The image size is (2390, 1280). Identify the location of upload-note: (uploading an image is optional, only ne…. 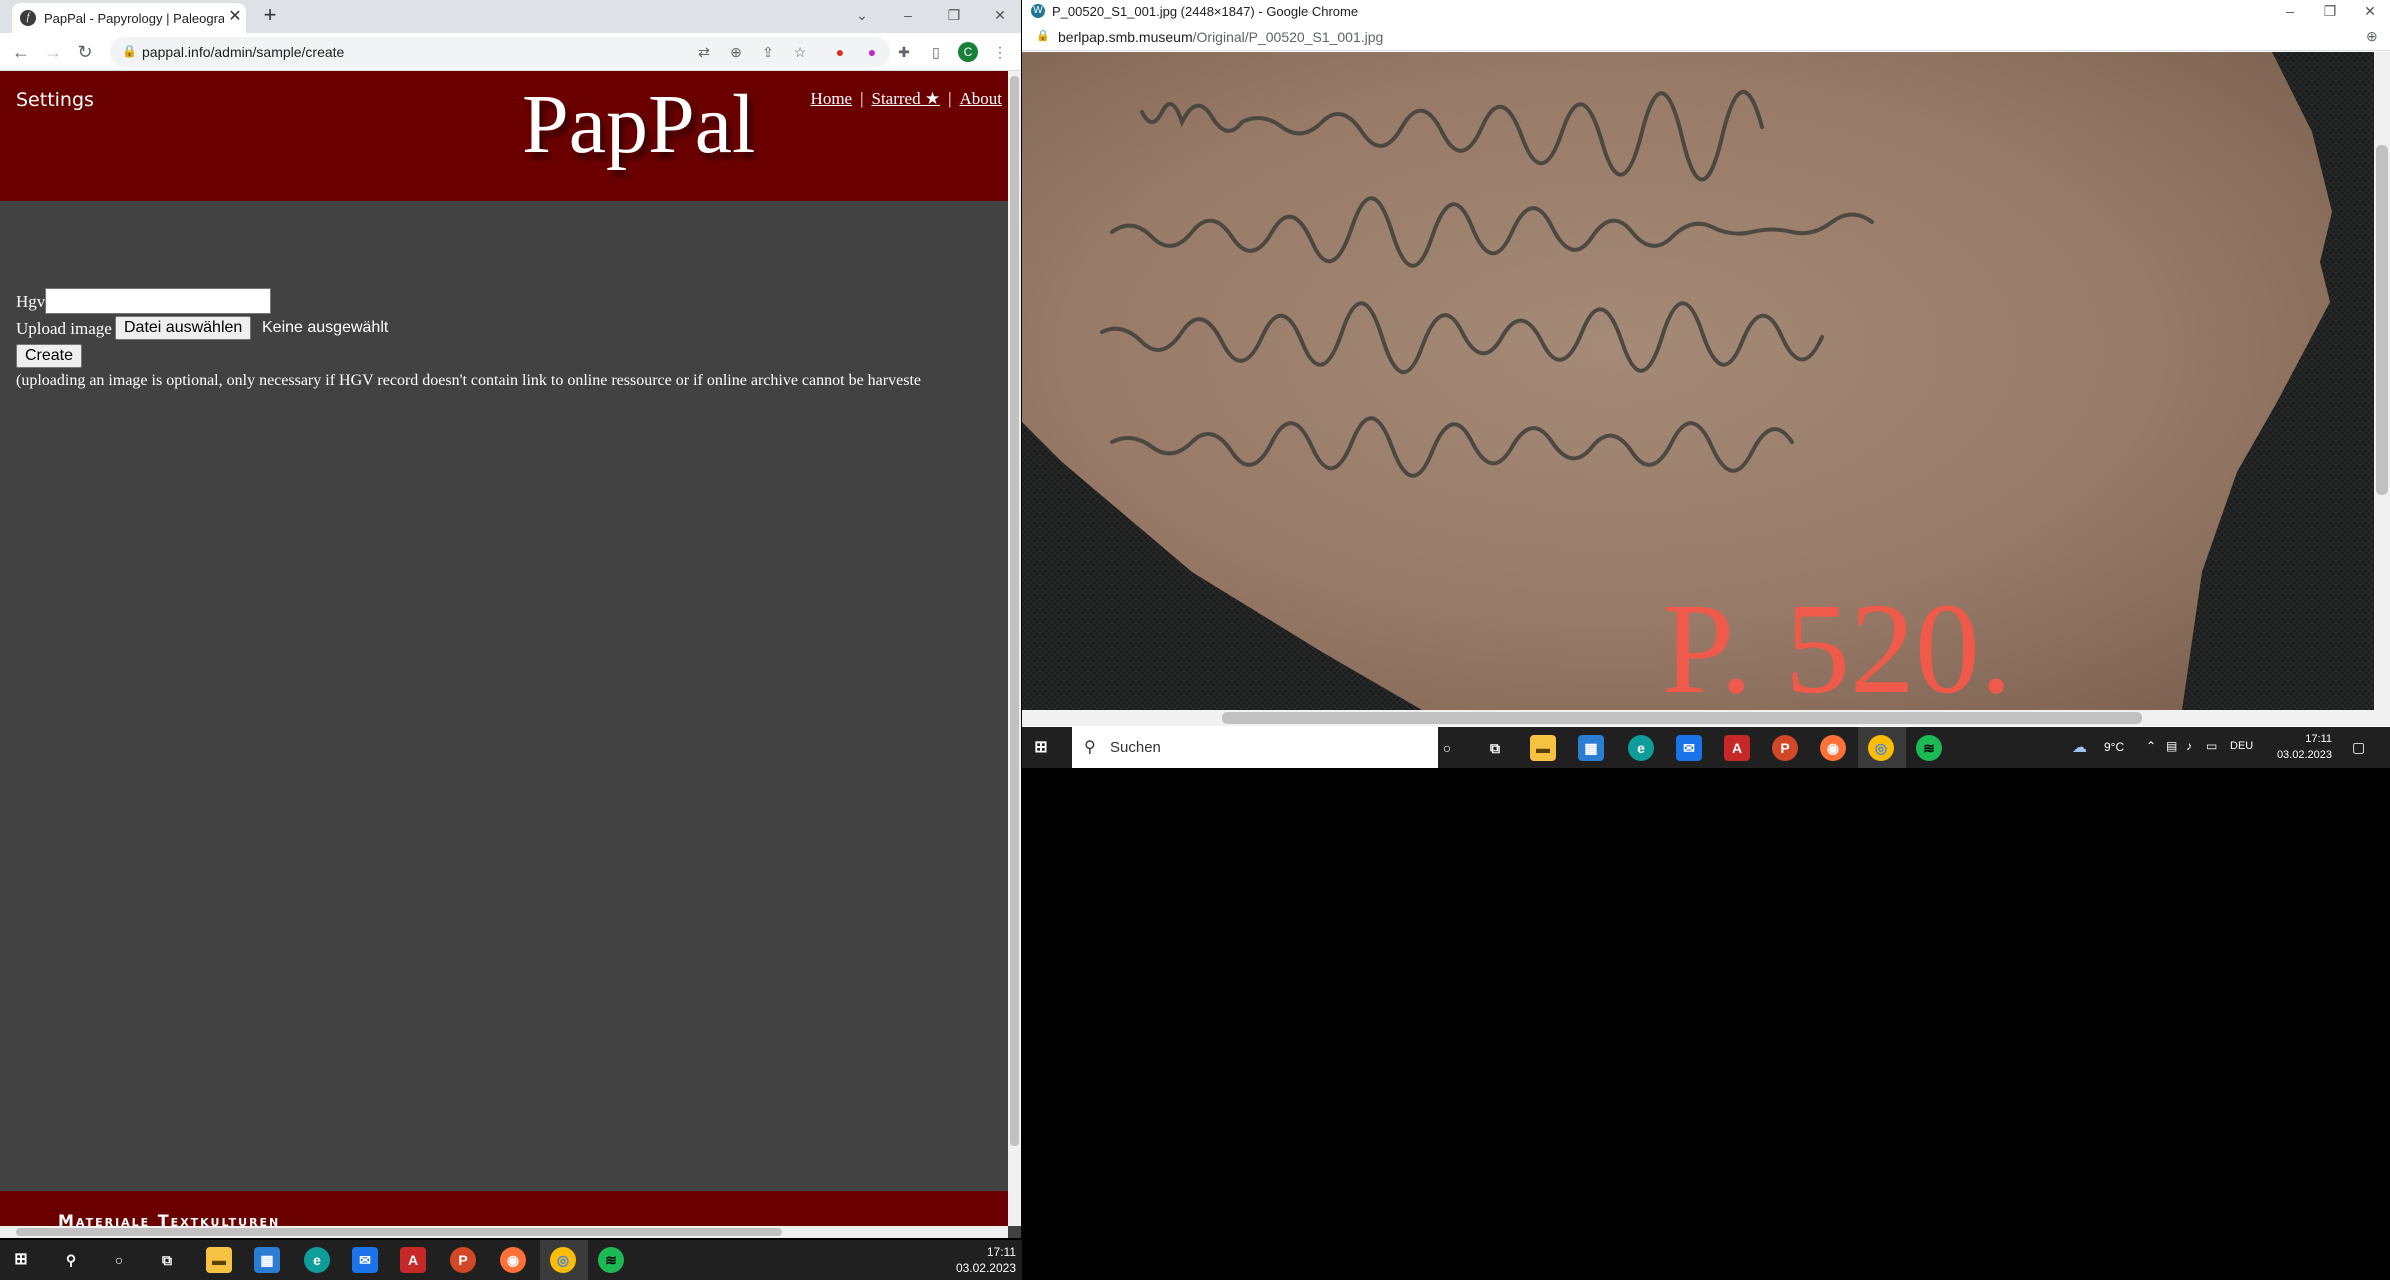
(468, 380).